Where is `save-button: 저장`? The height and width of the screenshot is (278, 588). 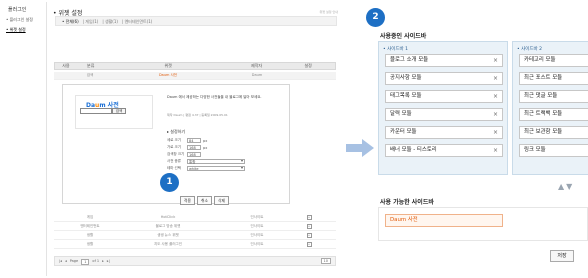 save-button: 저장 is located at coordinates (562, 256).